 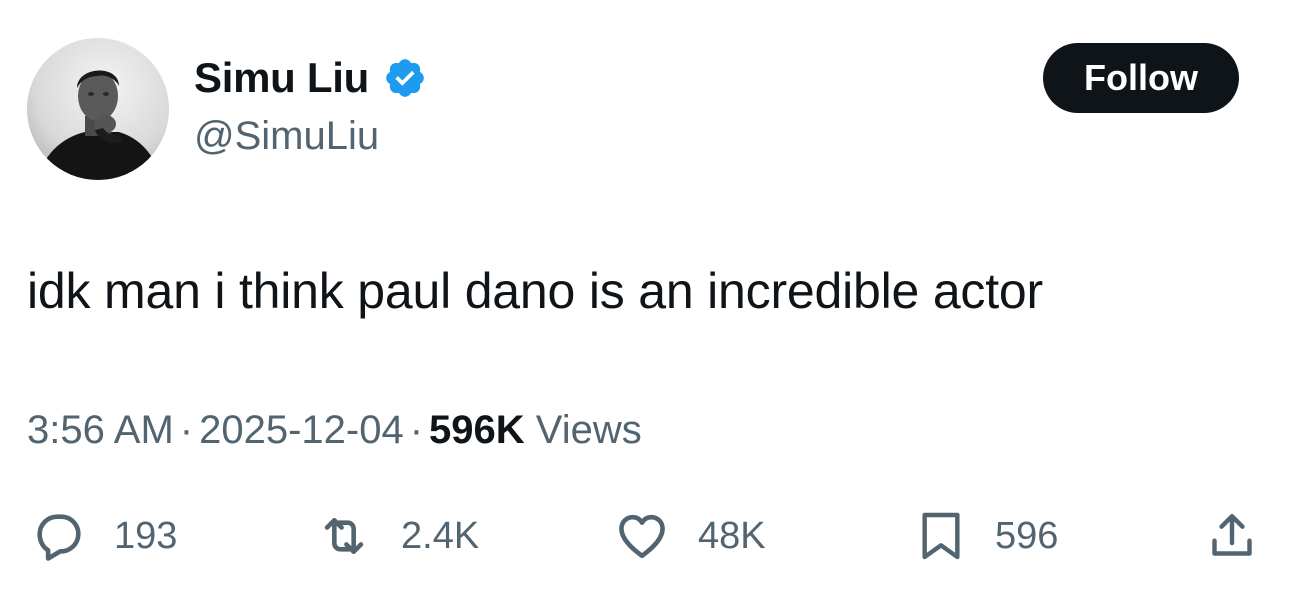 What do you see at coordinates (941, 536) in the screenshot?
I see `bookmark-icon` at bounding box center [941, 536].